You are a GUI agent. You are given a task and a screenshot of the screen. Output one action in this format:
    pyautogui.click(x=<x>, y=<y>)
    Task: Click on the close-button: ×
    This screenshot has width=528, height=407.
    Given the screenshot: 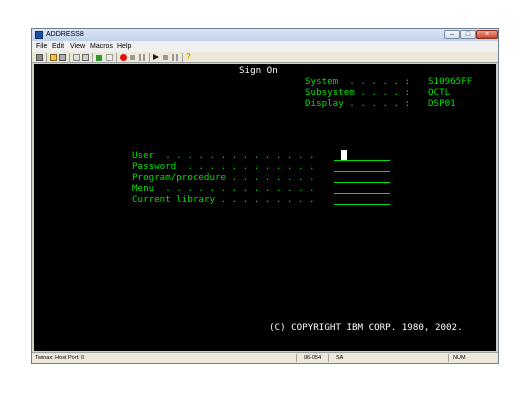 What is the action you would take?
    pyautogui.click(x=487, y=34)
    